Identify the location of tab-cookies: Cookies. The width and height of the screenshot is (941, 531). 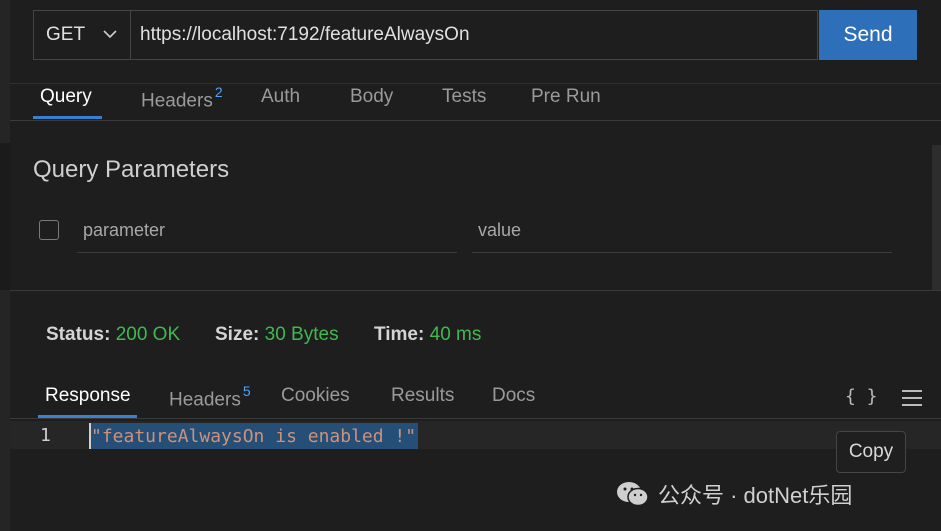
(315, 396).